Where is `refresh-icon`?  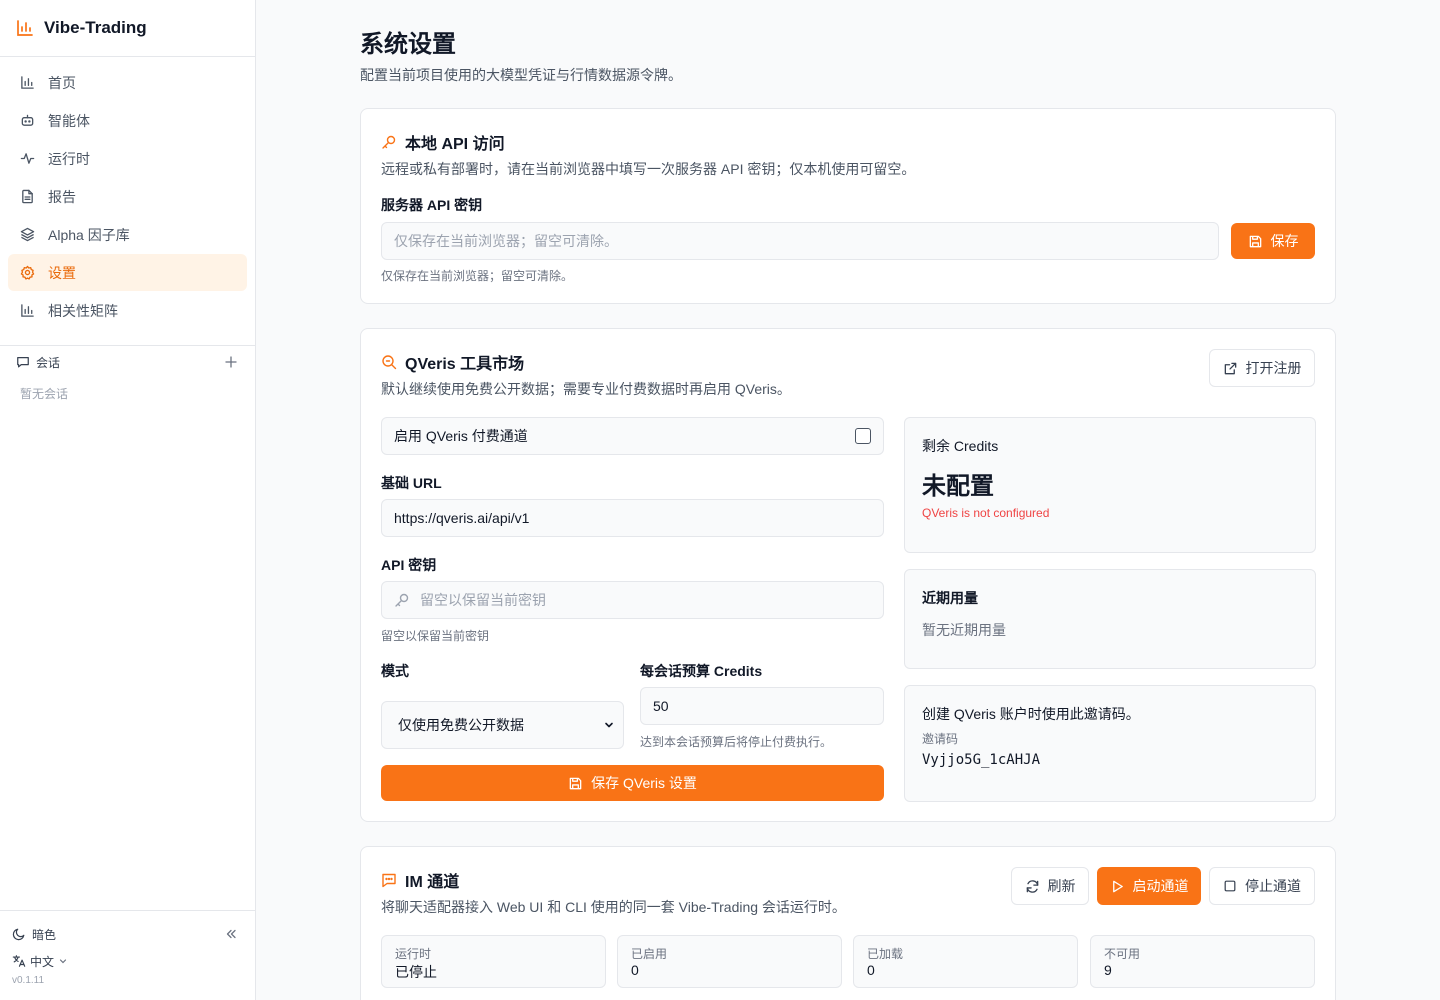 refresh-icon is located at coordinates (1032, 886).